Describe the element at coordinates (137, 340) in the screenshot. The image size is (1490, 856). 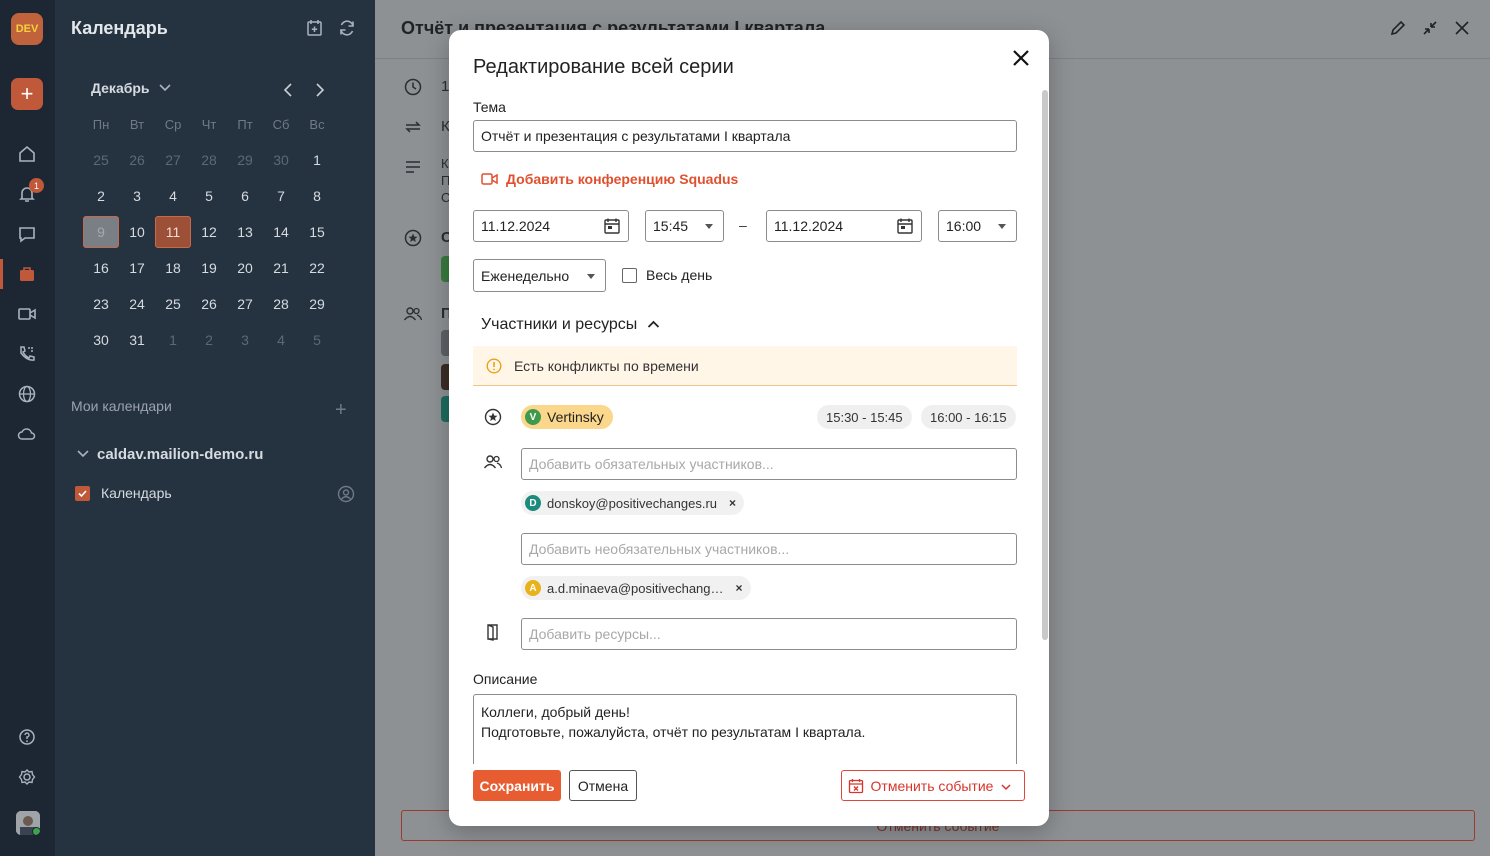
I see `calendar-day: 31` at that location.